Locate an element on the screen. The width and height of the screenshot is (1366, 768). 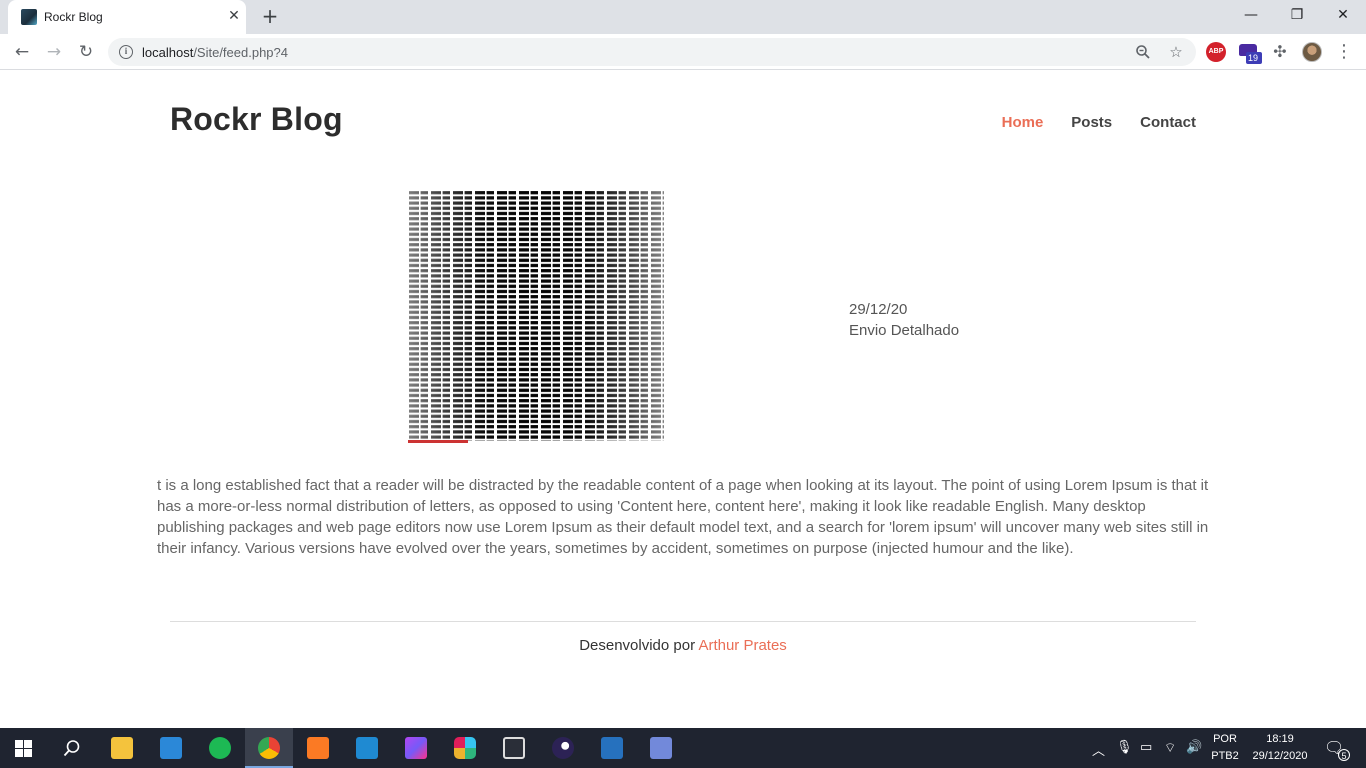
film-icon is located at coordinates (514, 748).